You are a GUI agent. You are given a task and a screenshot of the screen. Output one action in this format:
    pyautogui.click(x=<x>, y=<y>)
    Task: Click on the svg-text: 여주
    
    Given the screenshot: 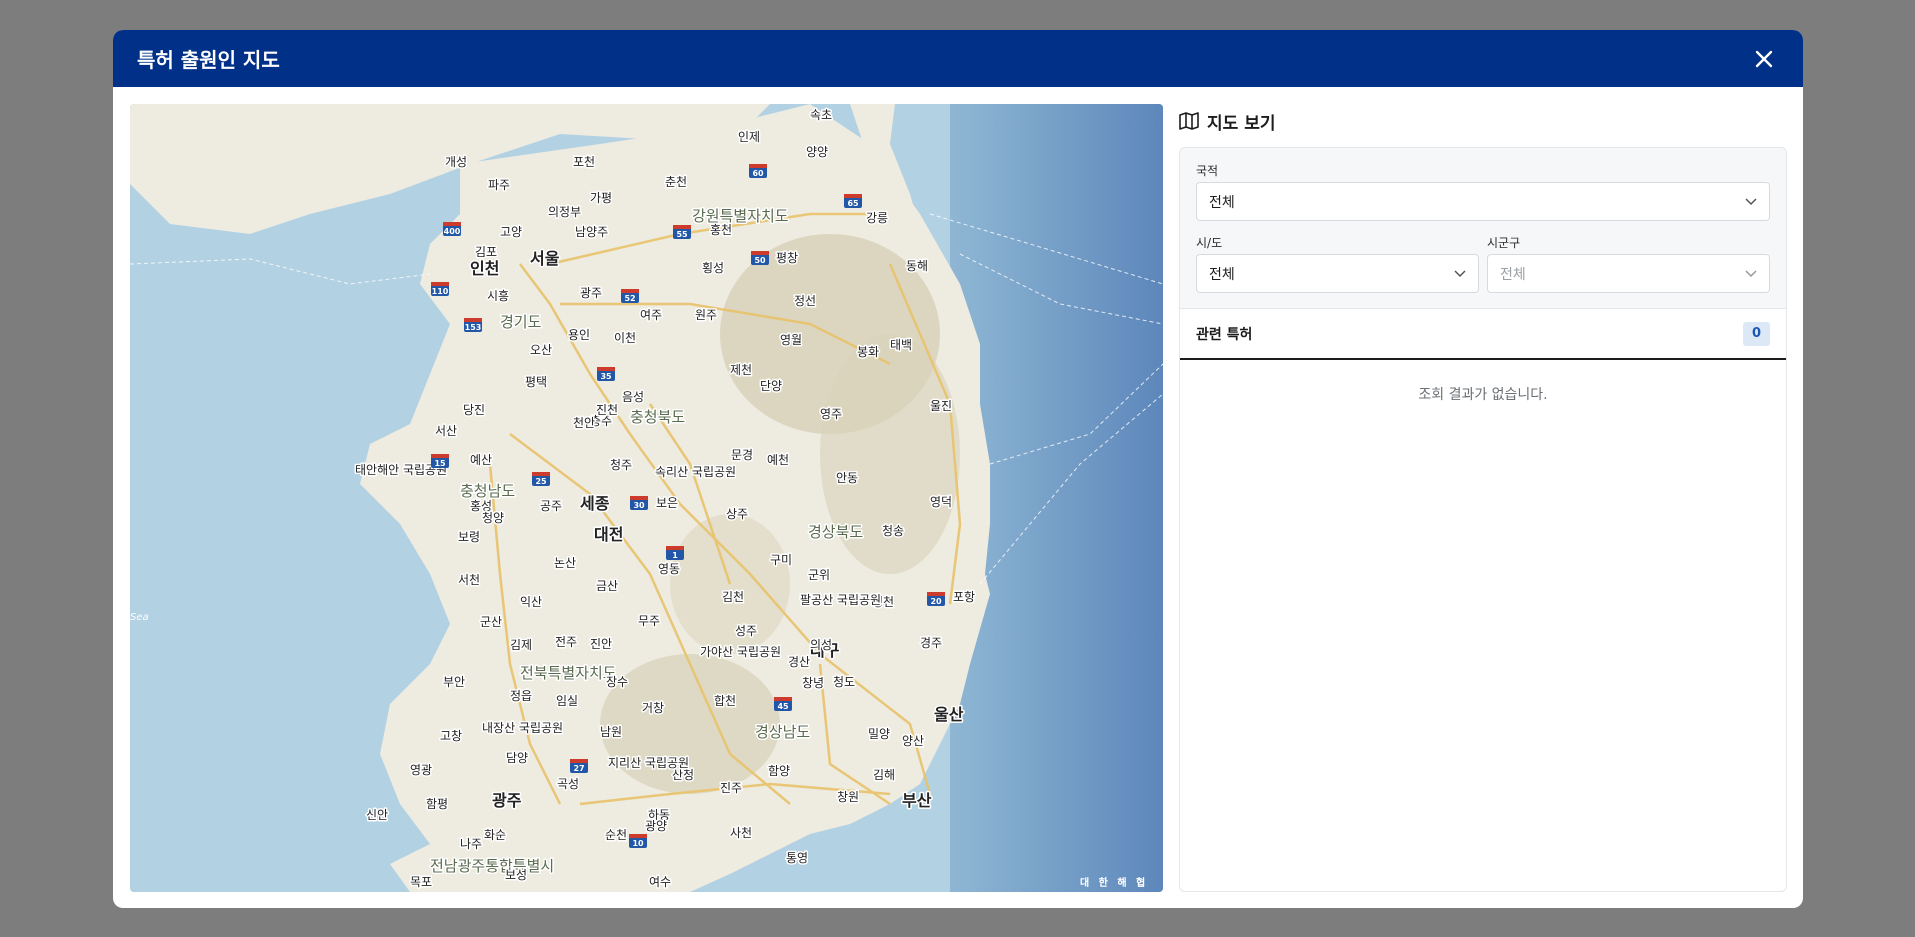 What is the action you would take?
    pyautogui.click(x=651, y=315)
    